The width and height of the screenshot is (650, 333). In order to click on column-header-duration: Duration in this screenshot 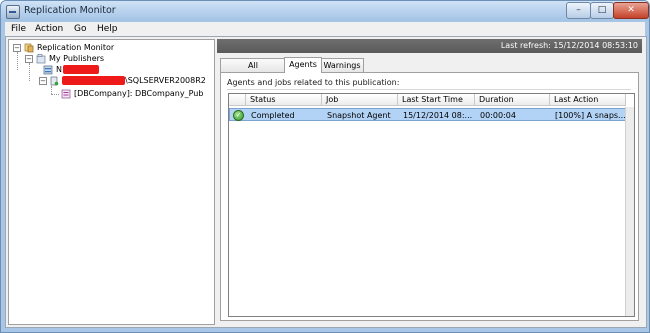, I will do `click(512, 100)`.